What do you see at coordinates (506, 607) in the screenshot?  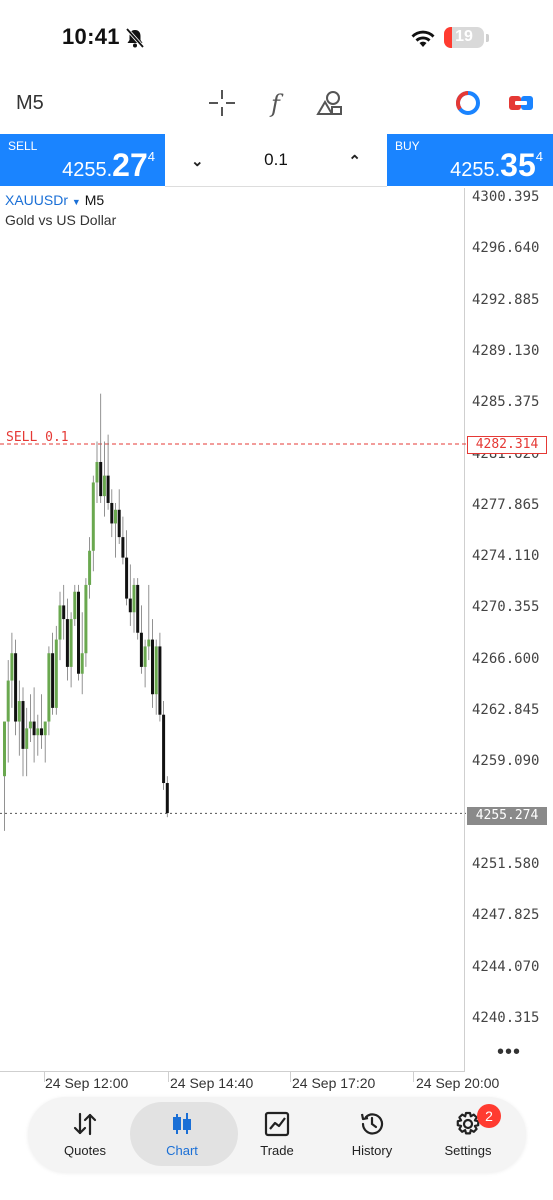 I see `y-tick-label: 4270.355` at bounding box center [506, 607].